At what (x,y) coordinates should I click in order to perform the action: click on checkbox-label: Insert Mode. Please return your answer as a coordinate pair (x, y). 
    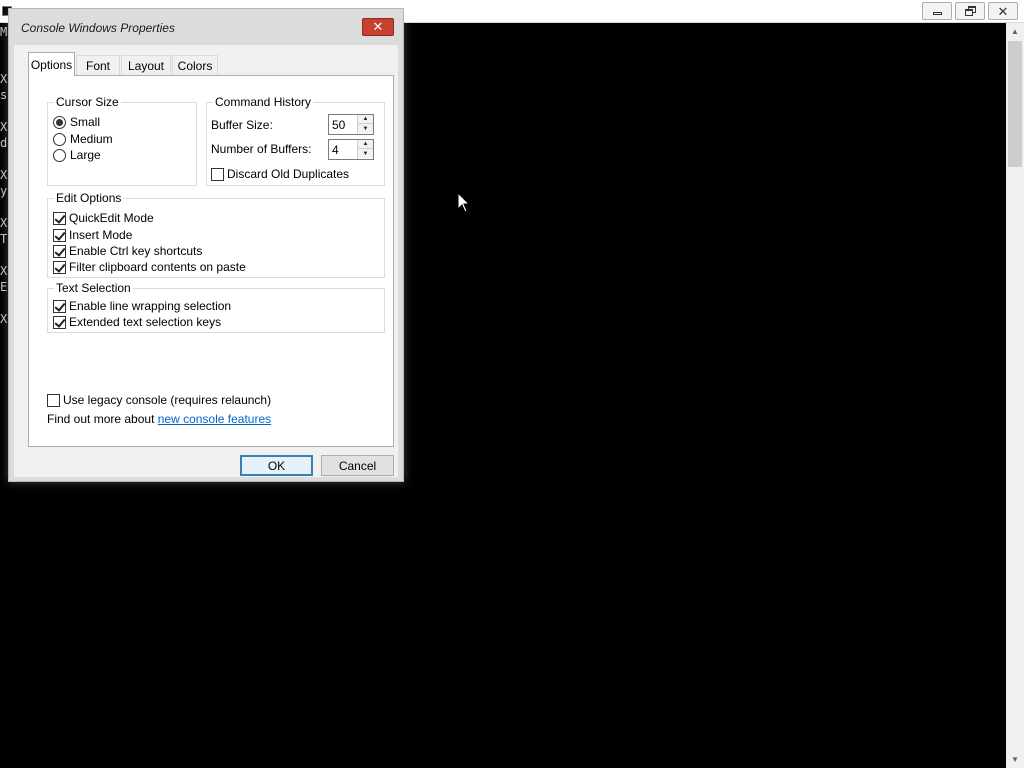
    Looking at the image, I should click on (101, 235).